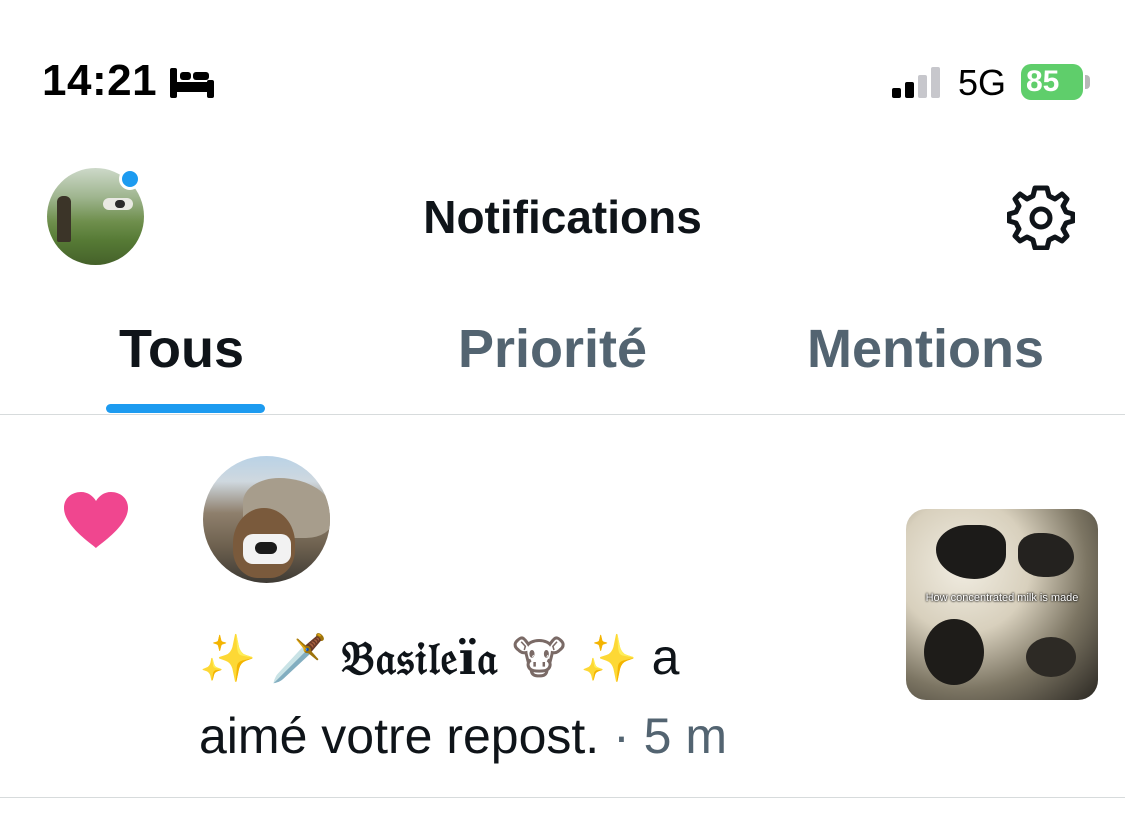 This screenshot has width=1125, height=820. What do you see at coordinates (399, 736) in the screenshot?
I see `action-text: aimé votre repost.` at bounding box center [399, 736].